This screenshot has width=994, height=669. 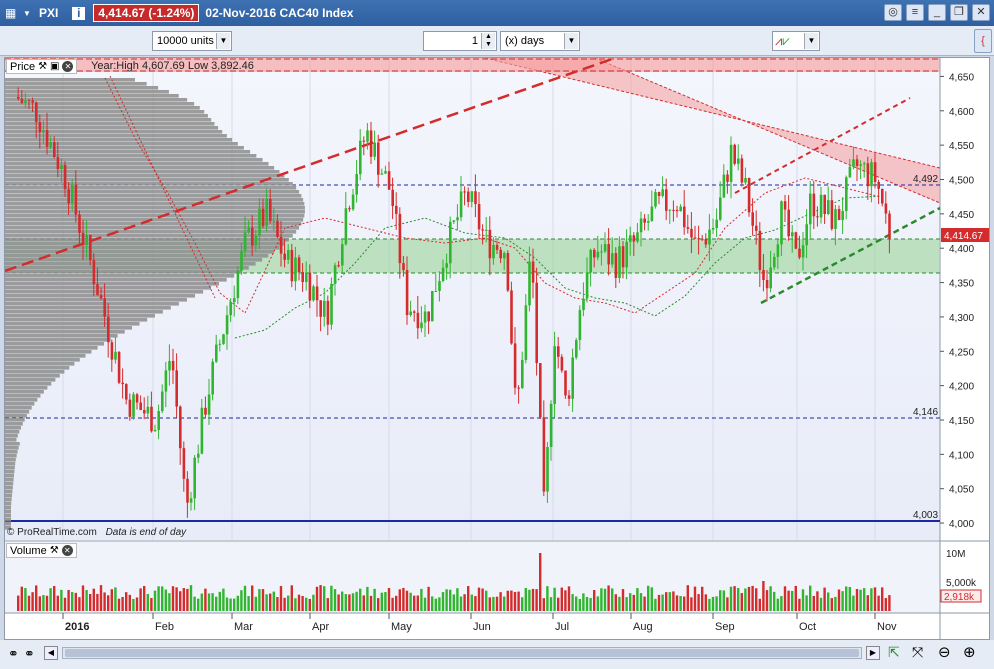 I want to click on restore-icon: ❐, so click(x=959, y=12).